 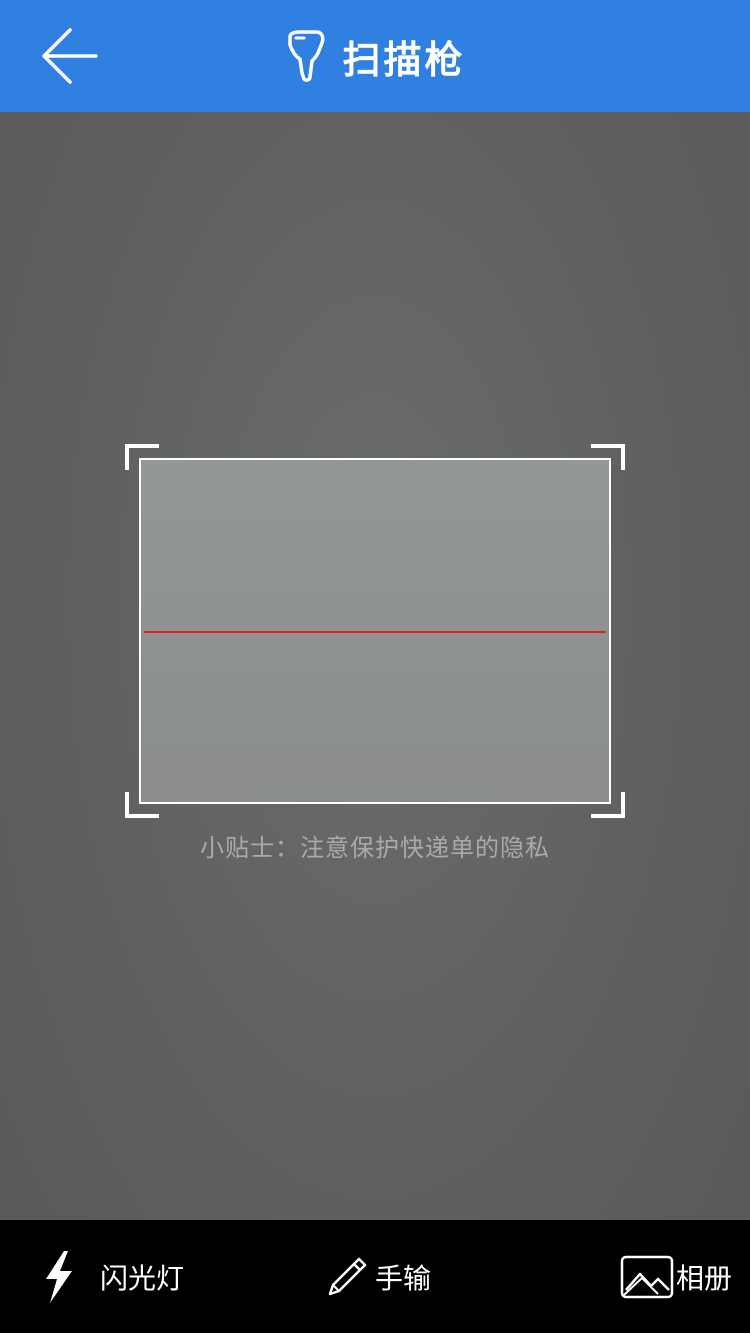 I want to click on header-bar: 扫描枪, so click(x=375, y=56).